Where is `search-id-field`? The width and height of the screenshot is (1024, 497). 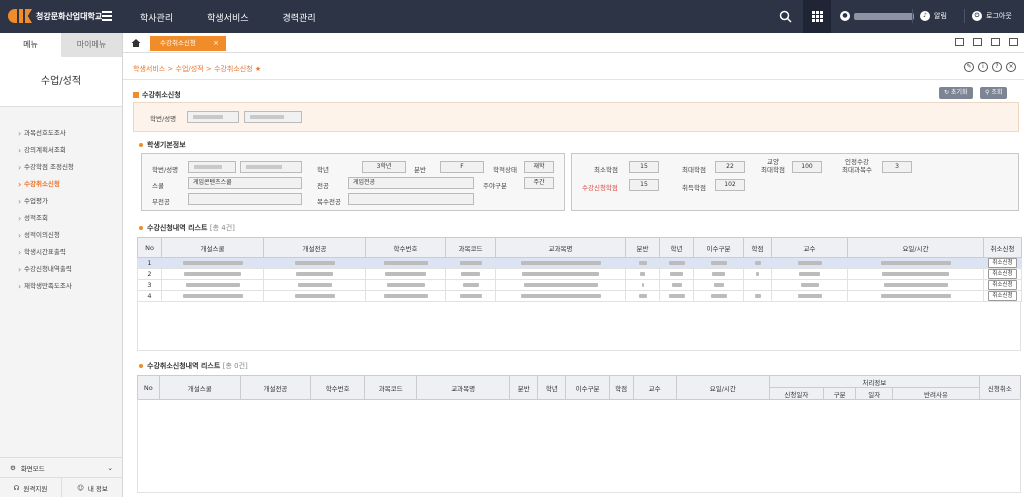 search-id-field is located at coordinates (213, 117).